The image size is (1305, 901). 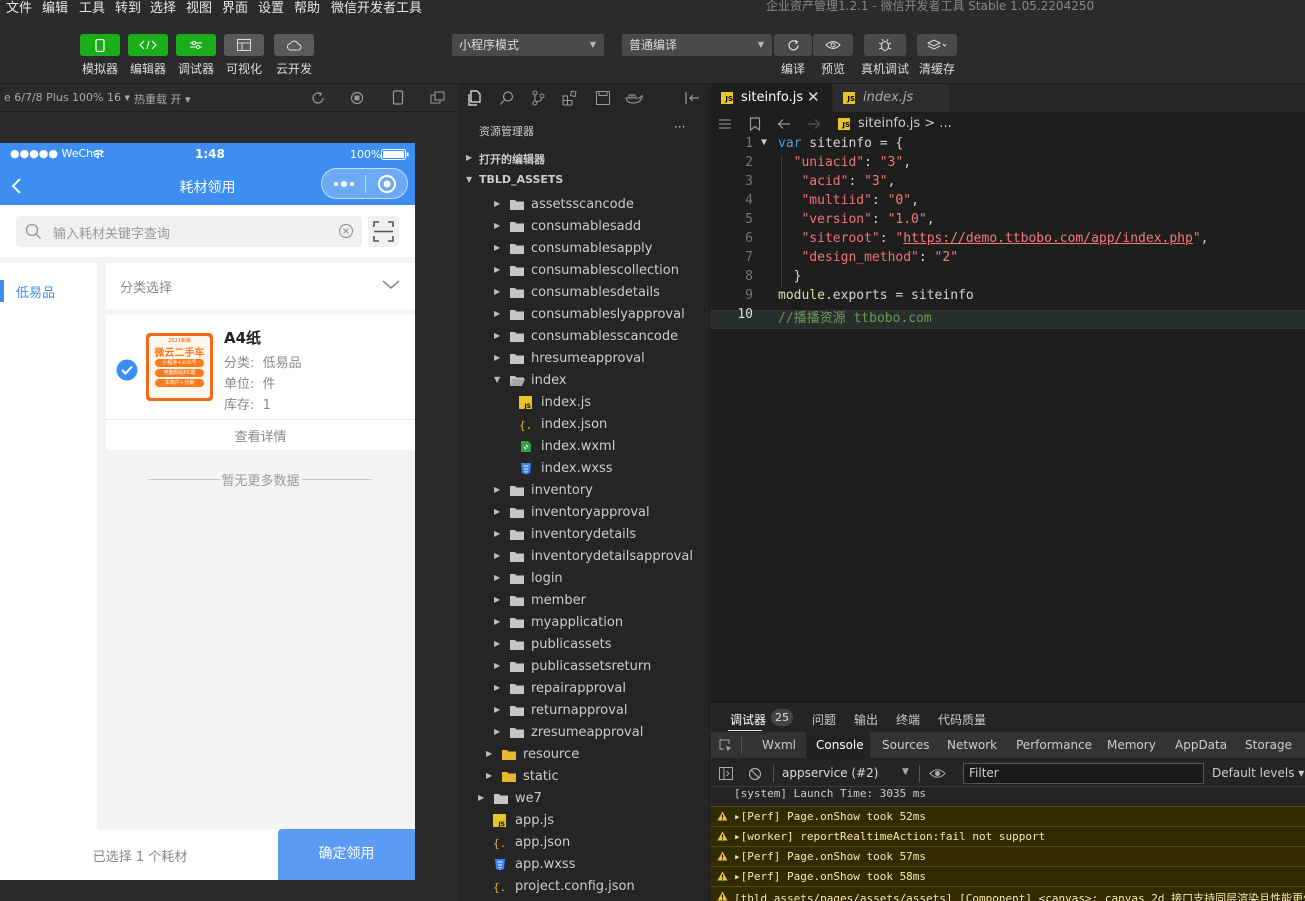 What do you see at coordinates (905, 745) in the screenshot?
I see `tab-sources: Sources` at bounding box center [905, 745].